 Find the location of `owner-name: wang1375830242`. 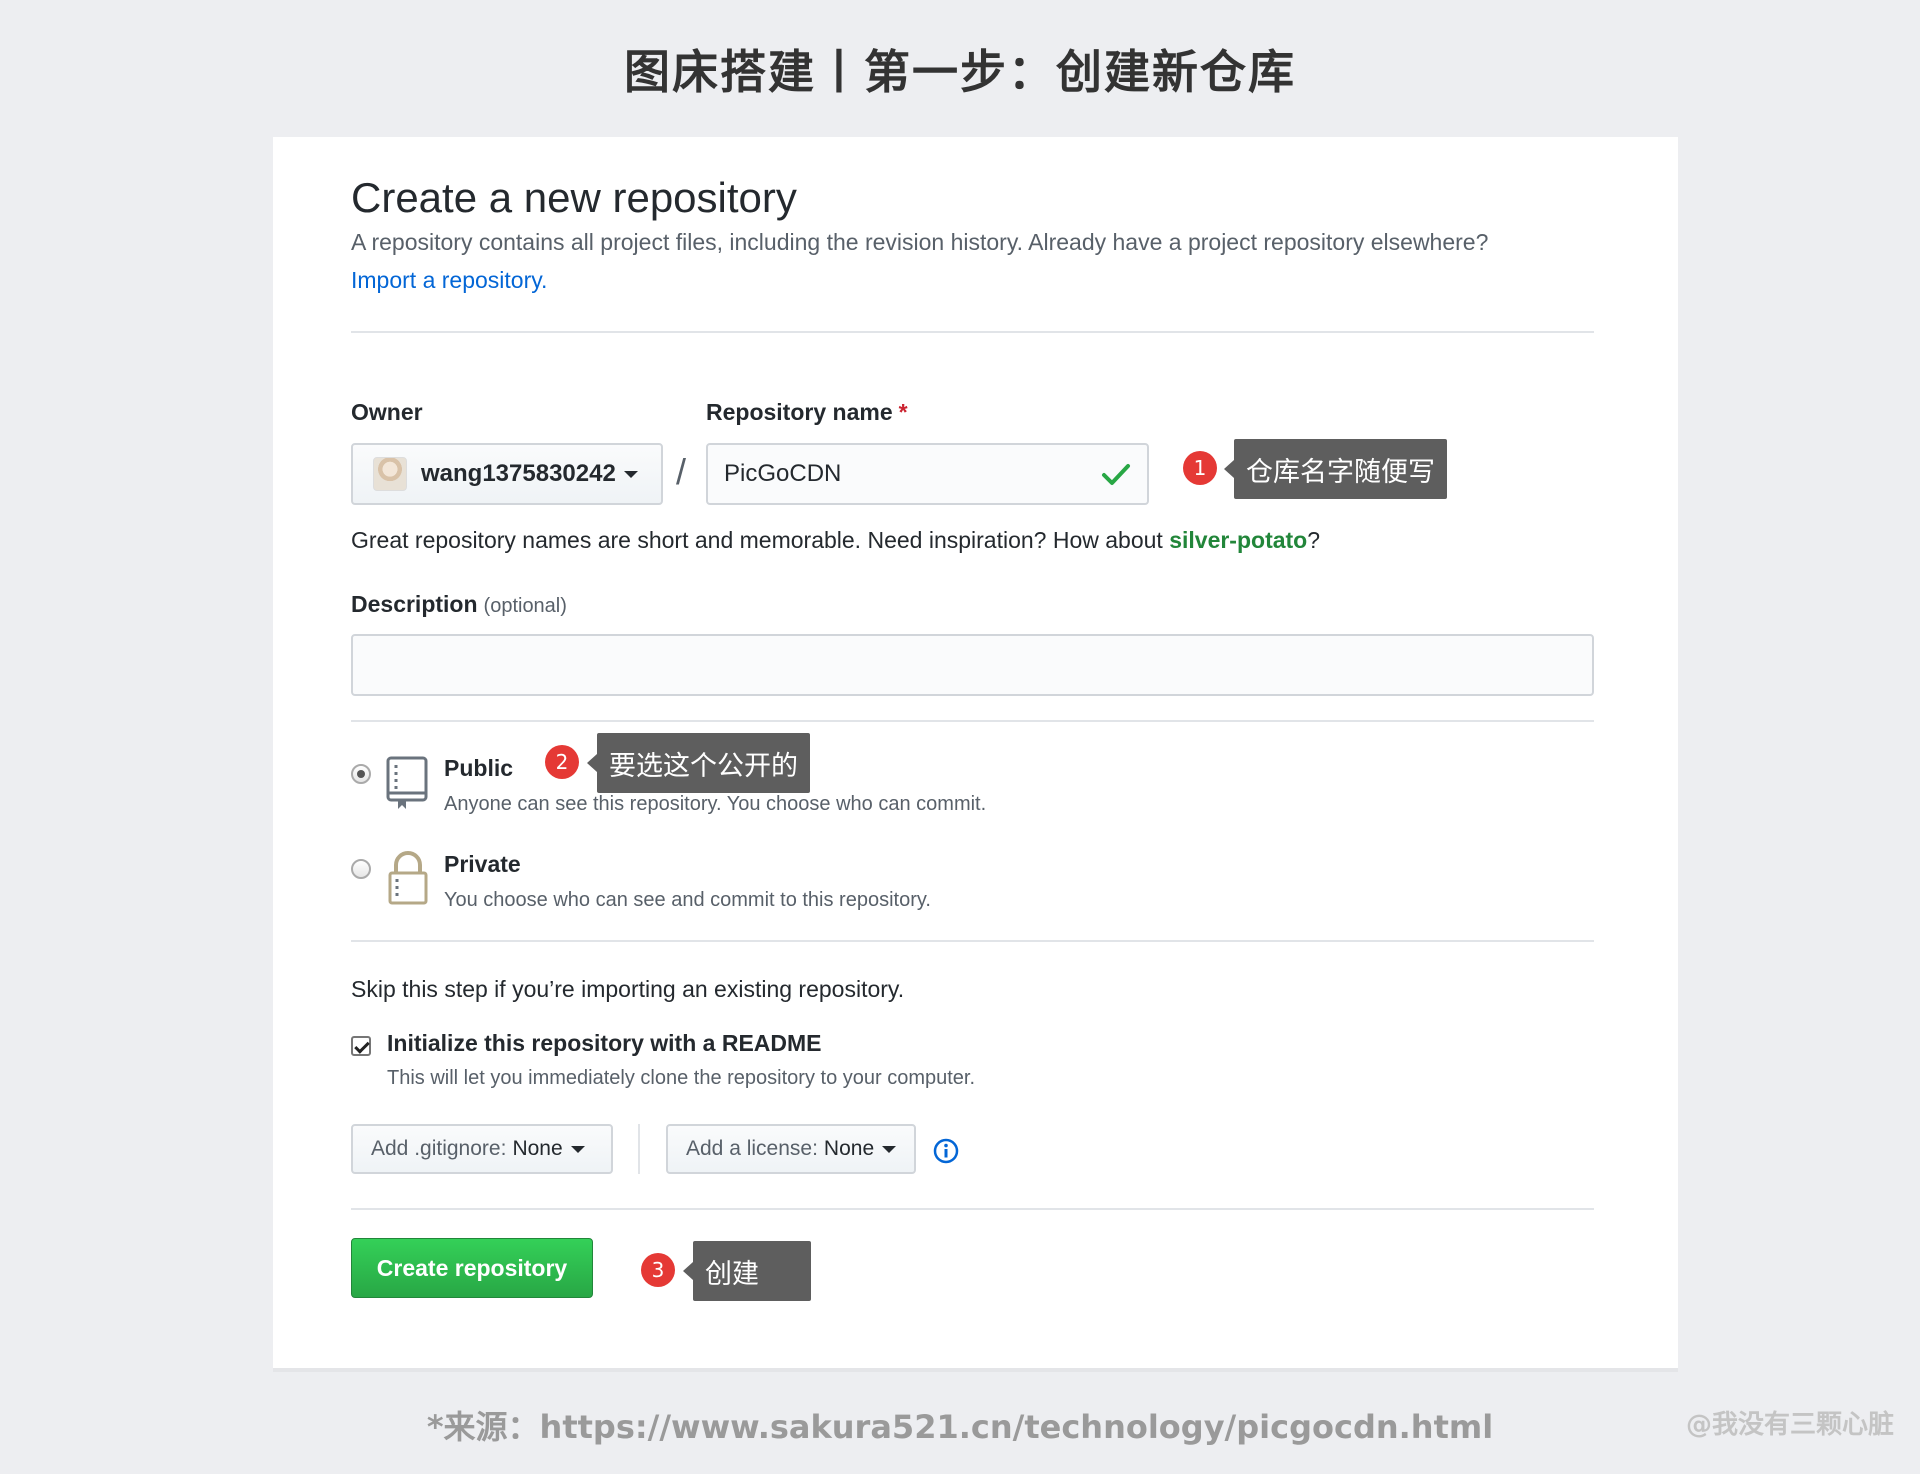

owner-name: wang1375830242 is located at coordinates (518, 473).